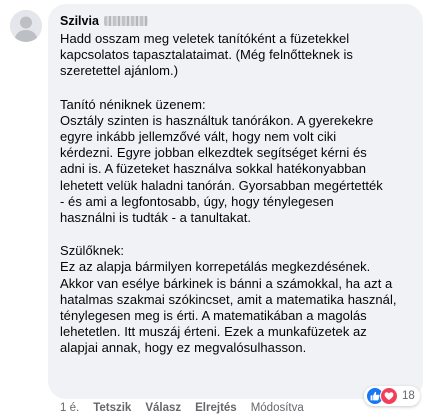 The image size is (430, 420). I want to click on reaction-count: 18, so click(408, 396).